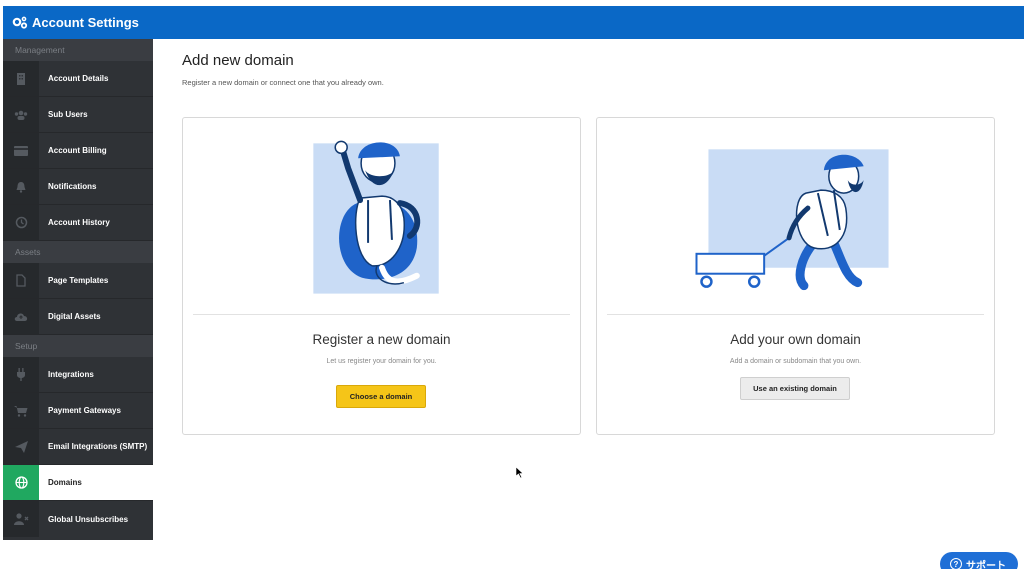  I want to click on card-description: Let us register your domain for you., so click(381, 361).